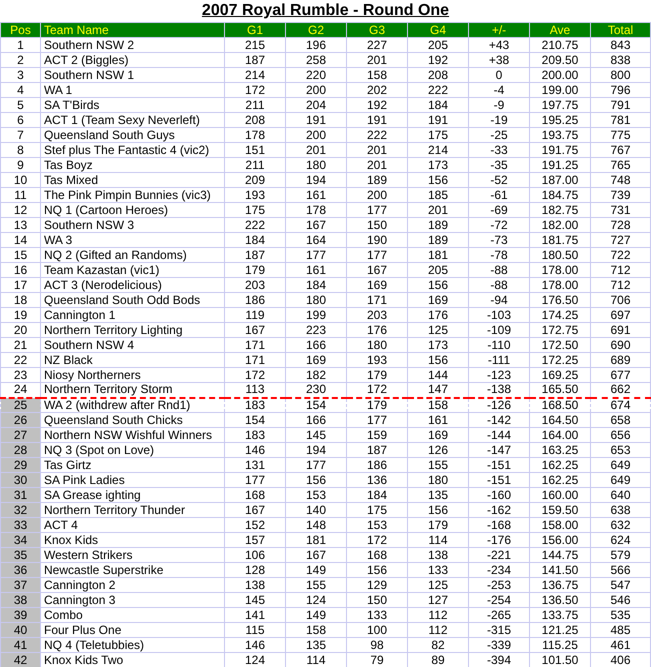 The image size is (651, 667). Describe the element at coordinates (20, 195) in the screenshot. I see `position-cell: 11` at that location.